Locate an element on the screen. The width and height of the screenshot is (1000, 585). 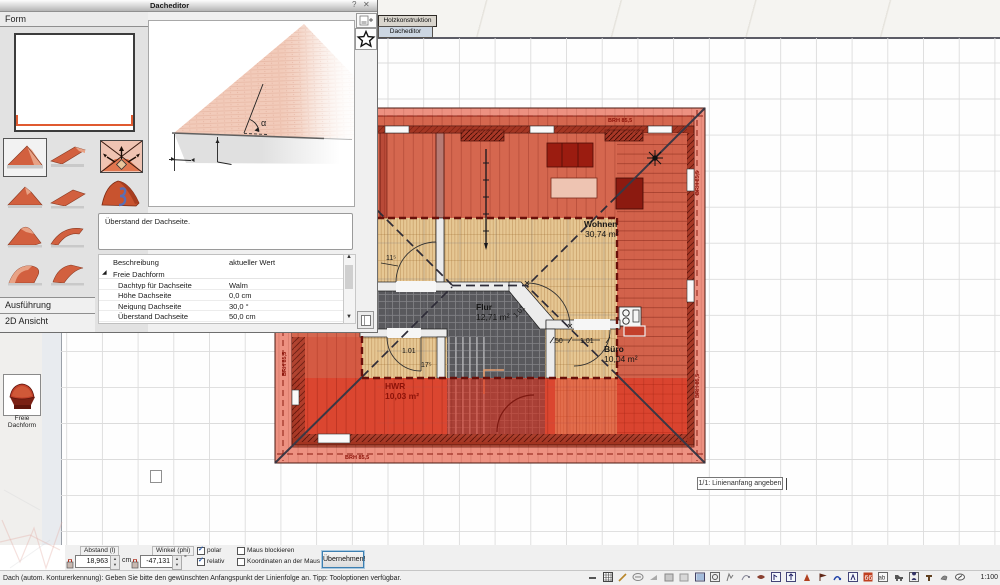
svg-text: 30,74 m² is located at coordinates (602, 234).